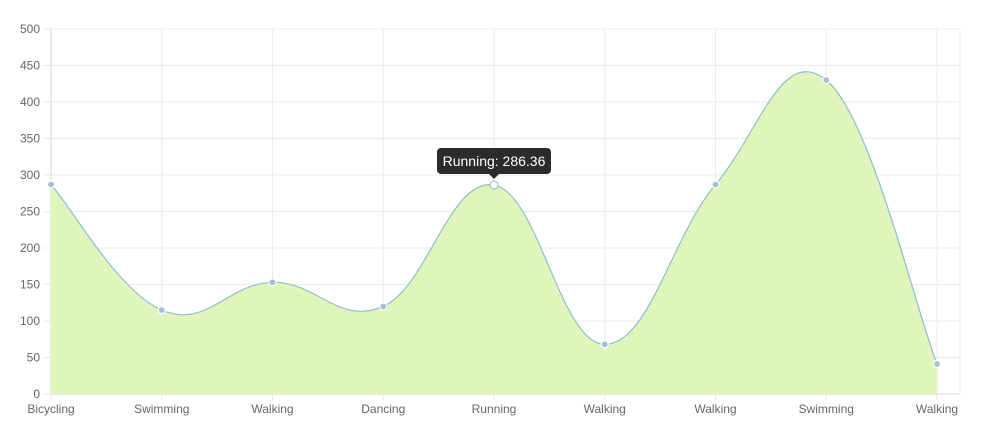  What do you see at coordinates (30, 175) in the screenshot?
I see `y-tick-label: 300` at bounding box center [30, 175].